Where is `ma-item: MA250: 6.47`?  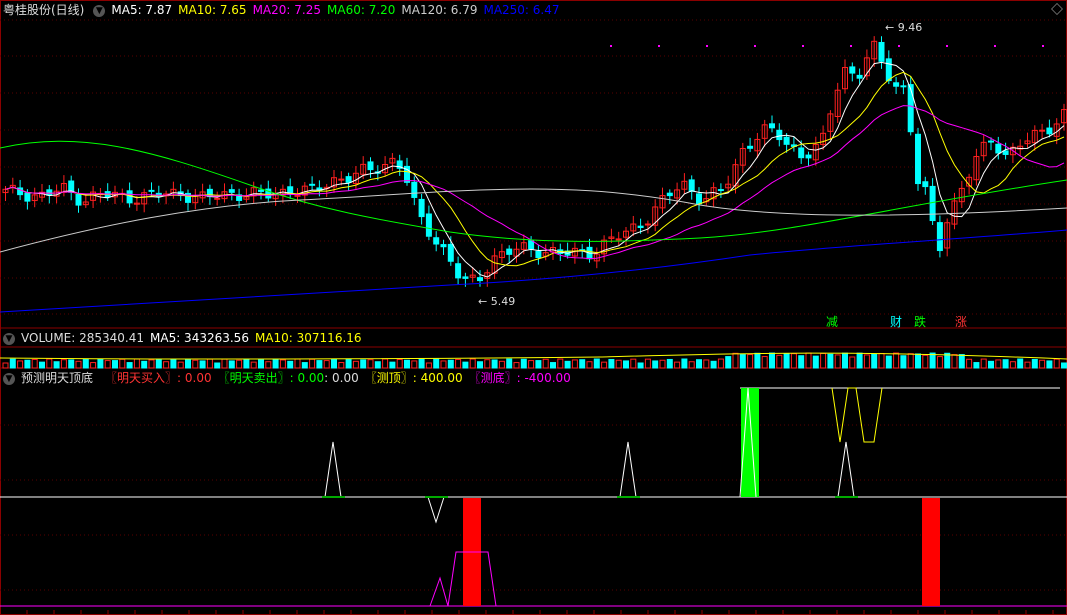 ma-item: MA250: 6.47 is located at coordinates (521, 10).